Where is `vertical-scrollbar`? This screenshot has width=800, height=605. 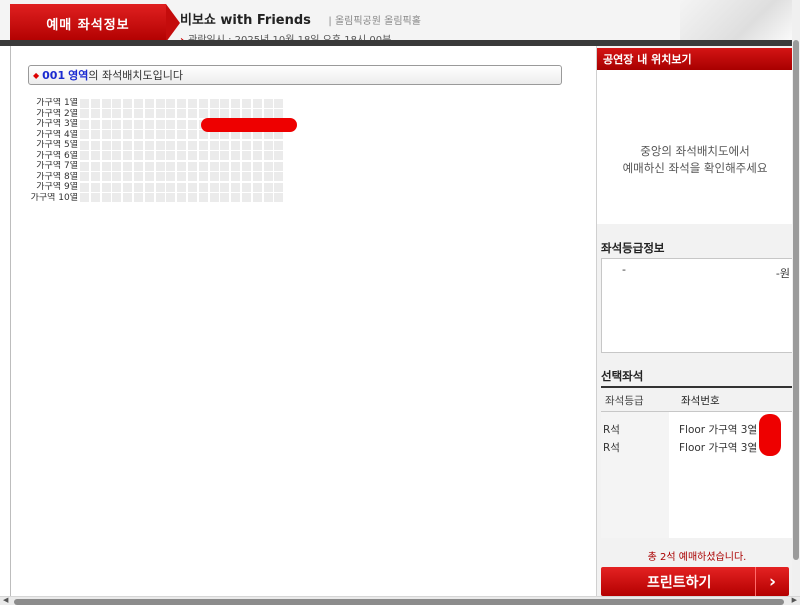
vertical-scrollbar is located at coordinates (796, 298).